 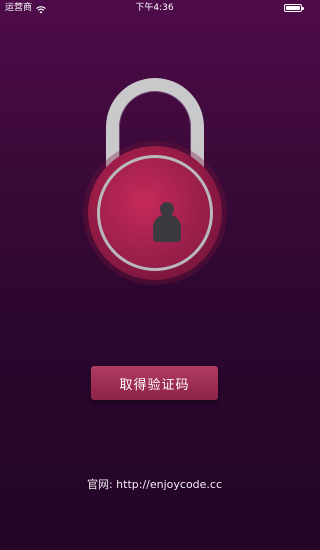 I want to click on battery-icon, so click(x=294, y=8).